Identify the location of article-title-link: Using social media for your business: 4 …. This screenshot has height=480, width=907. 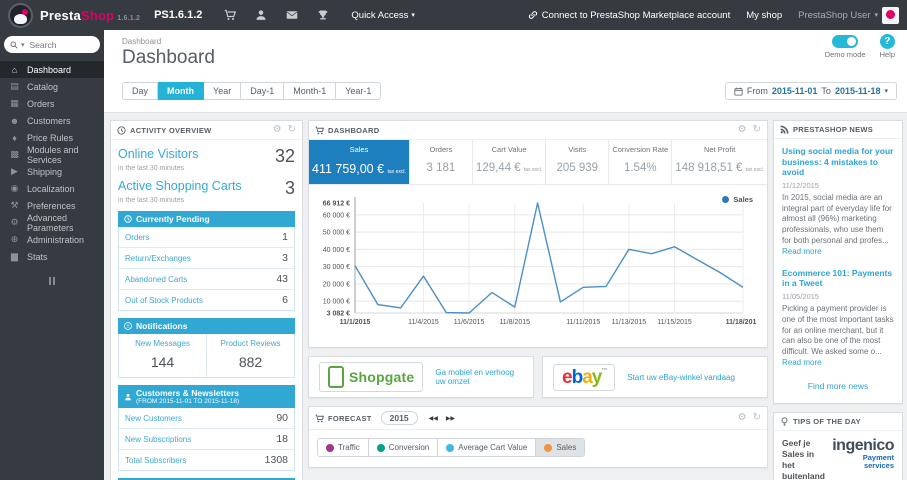
(838, 162).